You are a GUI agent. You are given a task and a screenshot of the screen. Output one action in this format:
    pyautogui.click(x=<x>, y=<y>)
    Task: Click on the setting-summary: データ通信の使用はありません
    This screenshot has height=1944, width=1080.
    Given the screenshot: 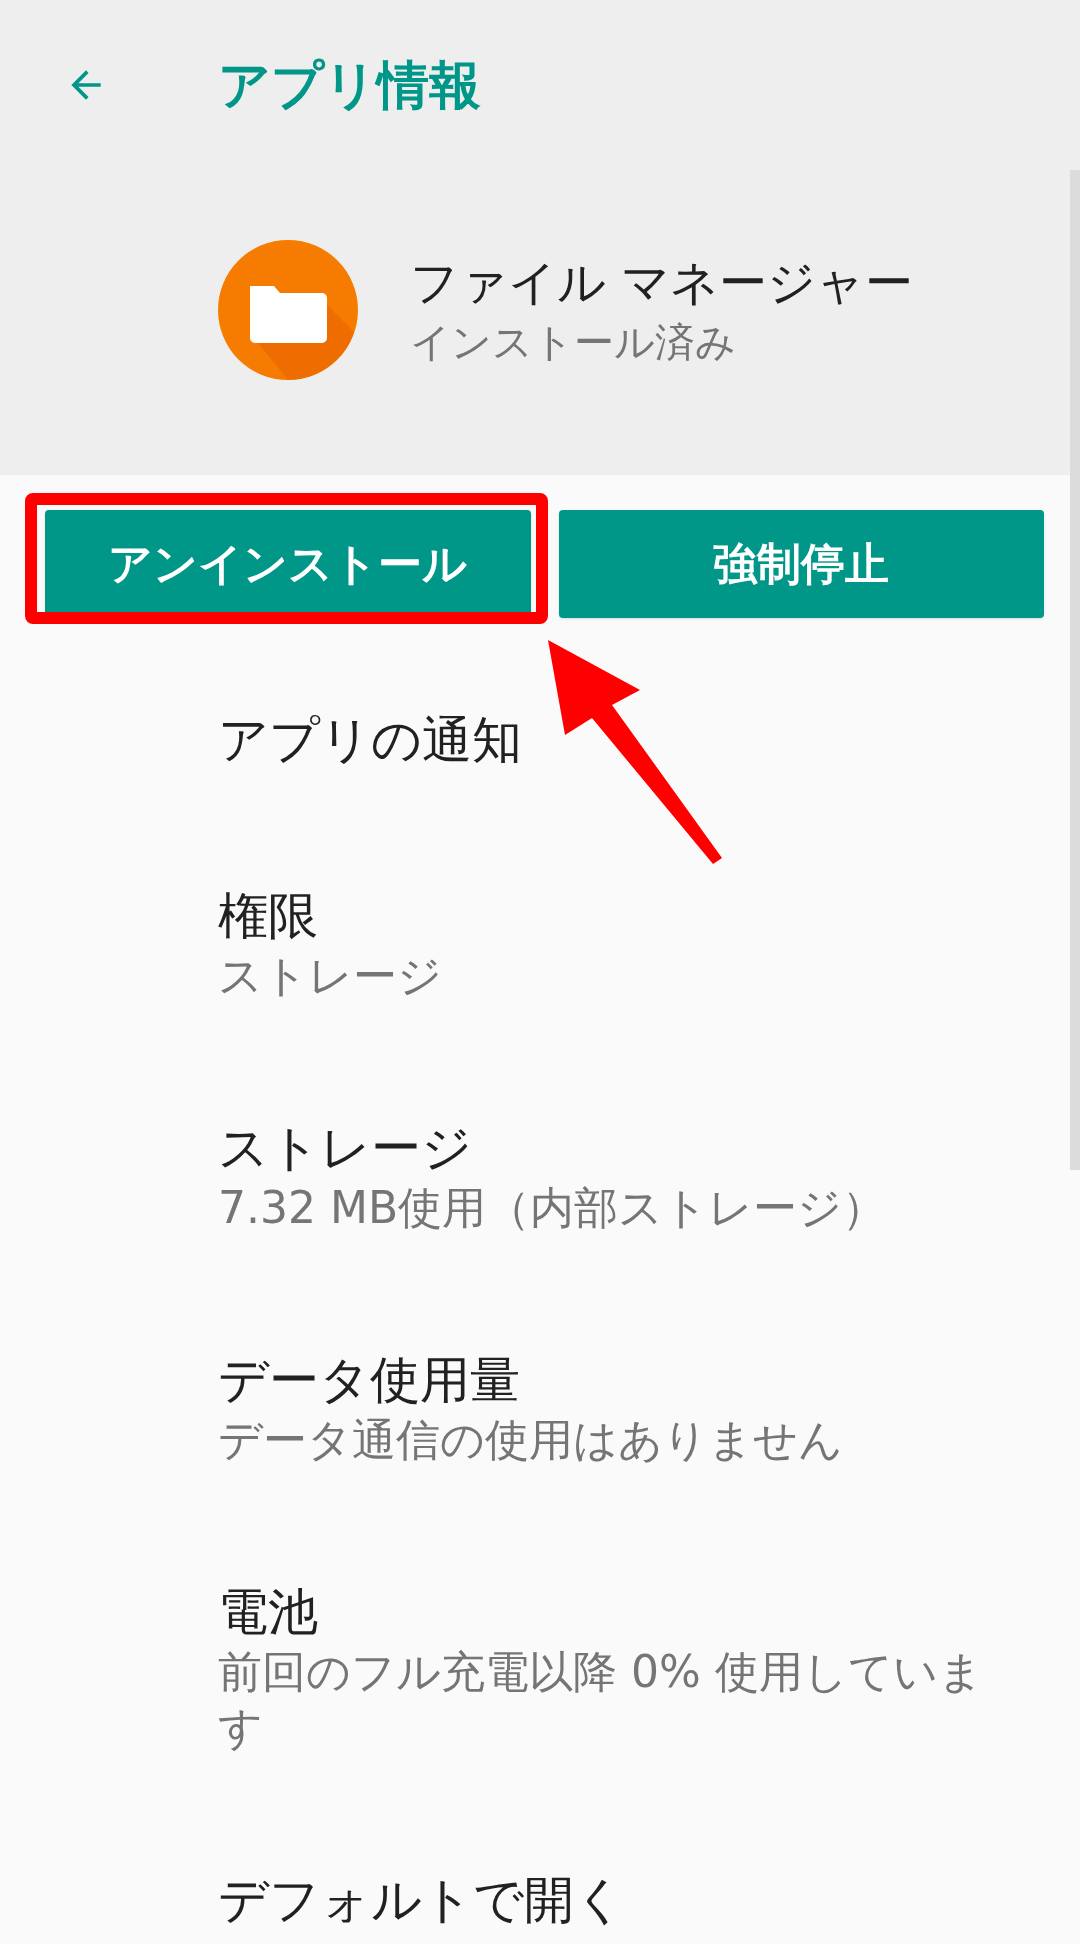 What is the action you would take?
    pyautogui.click(x=530, y=1440)
    